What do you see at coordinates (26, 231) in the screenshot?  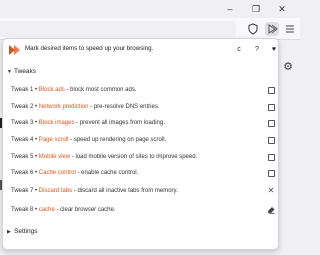 I see `settings-heading: Settings` at bounding box center [26, 231].